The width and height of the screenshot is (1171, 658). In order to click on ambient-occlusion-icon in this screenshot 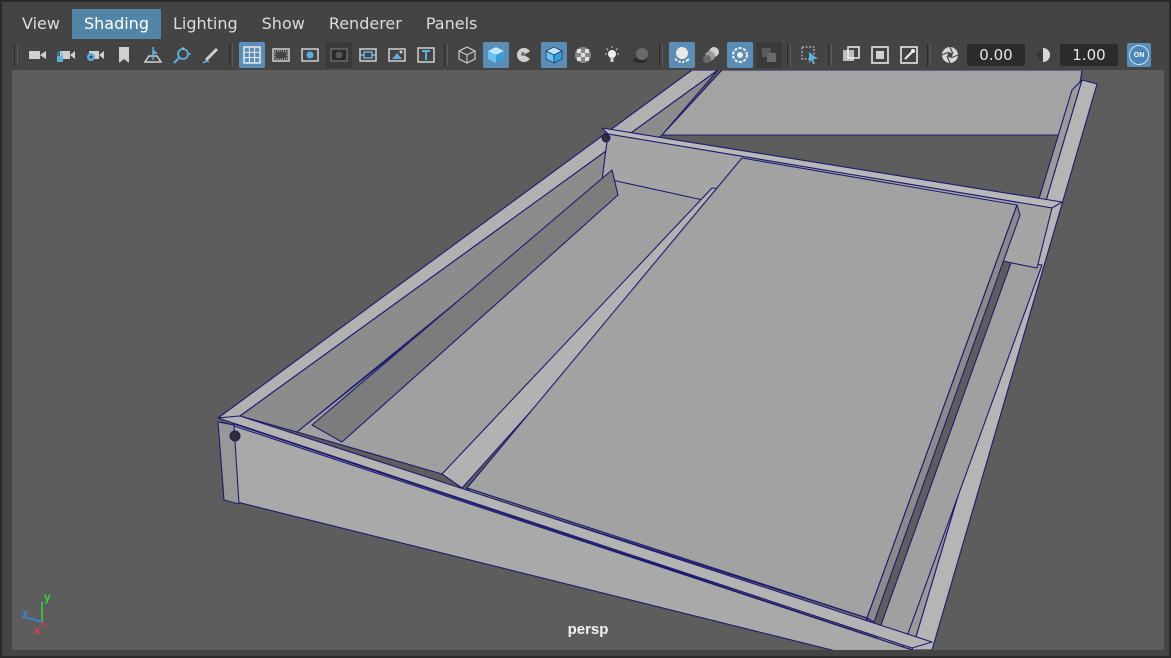, I will do `click(681, 55)`.